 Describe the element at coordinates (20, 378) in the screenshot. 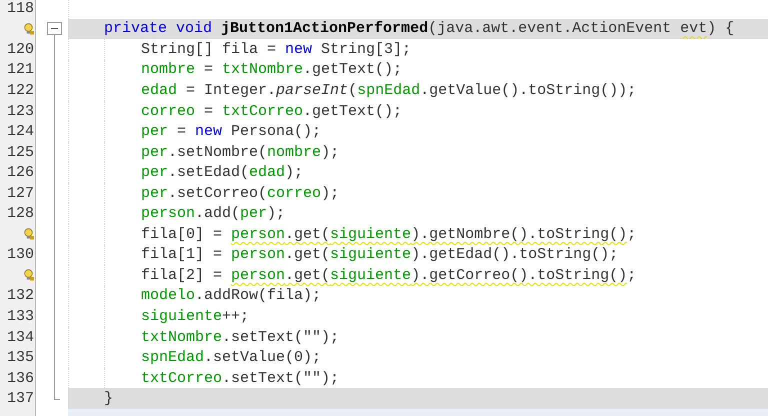

I see `line-number: 136` at that location.